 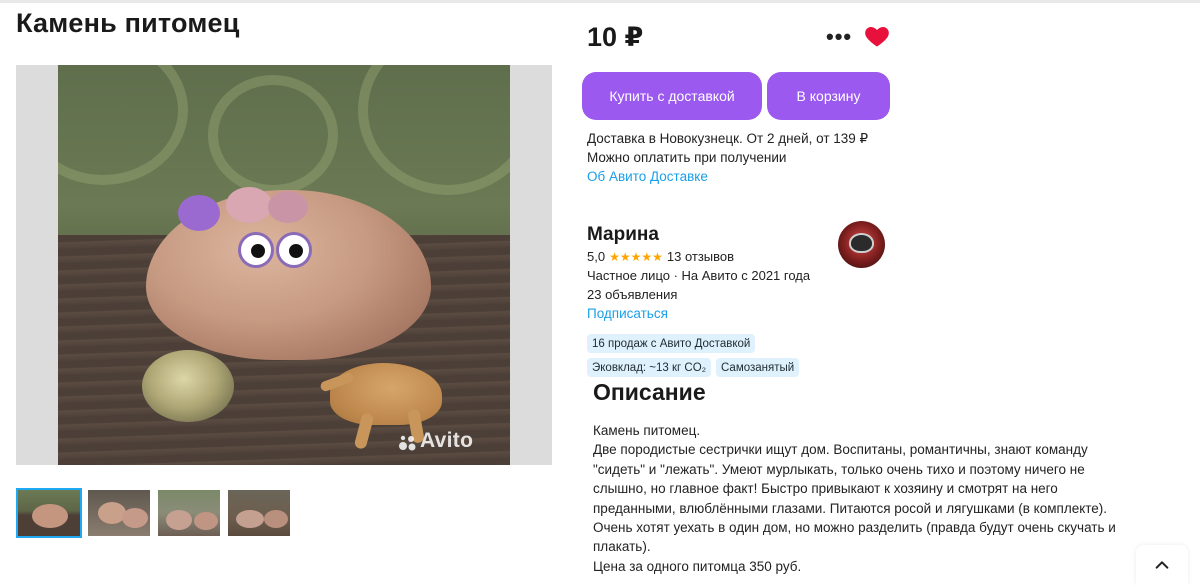 What do you see at coordinates (154, 513) in the screenshot?
I see `thumbnail-strip` at bounding box center [154, 513].